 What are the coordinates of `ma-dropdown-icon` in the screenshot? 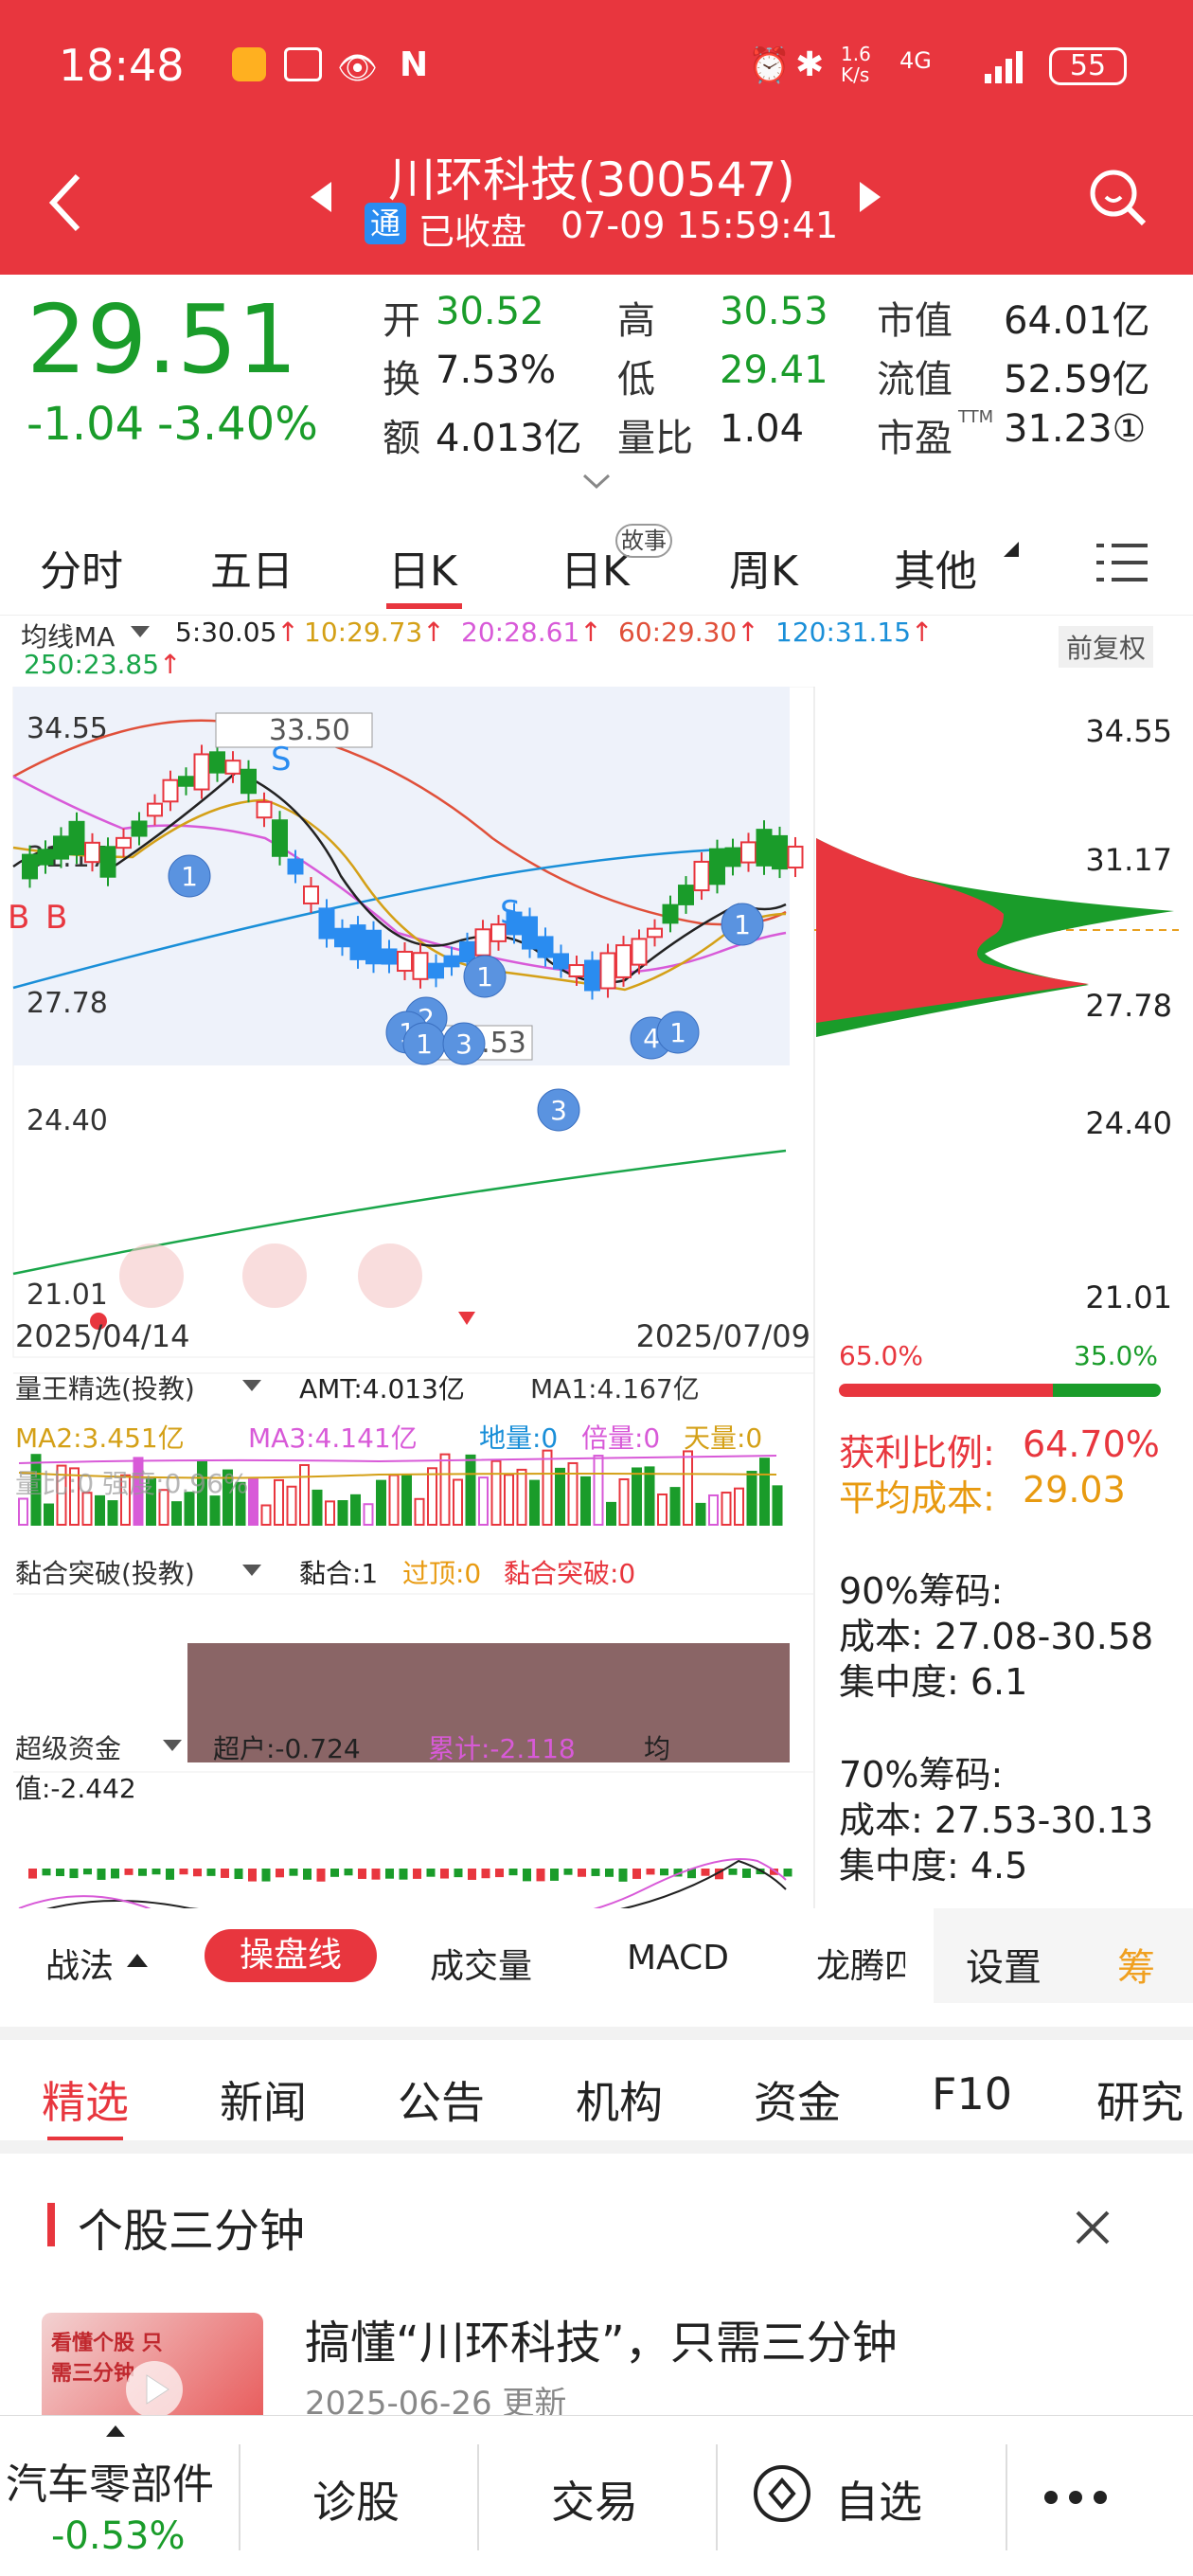 It's located at (140, 632).